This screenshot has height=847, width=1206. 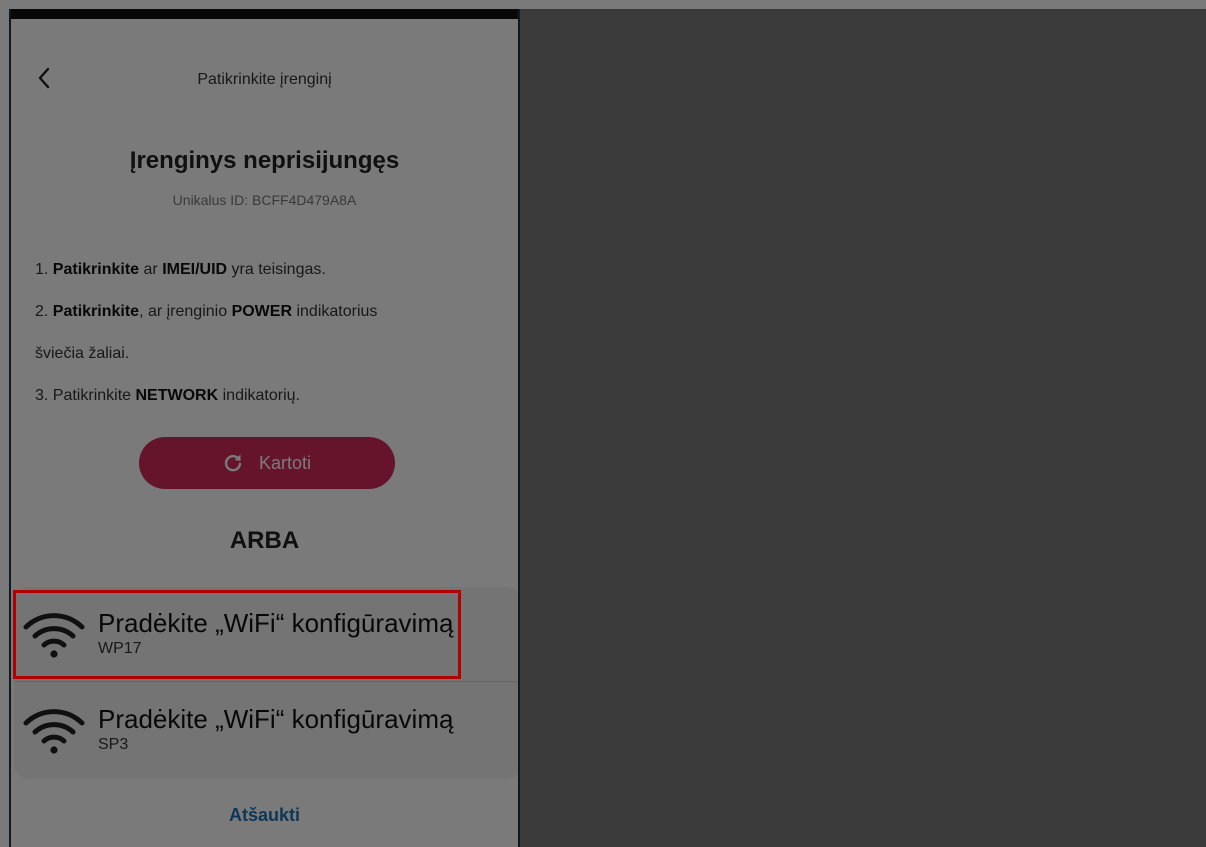 What do you see at coordinates (264, 540) in the screenshot?
I see `or-separator: ARBA` at bounding box center [264, 540].